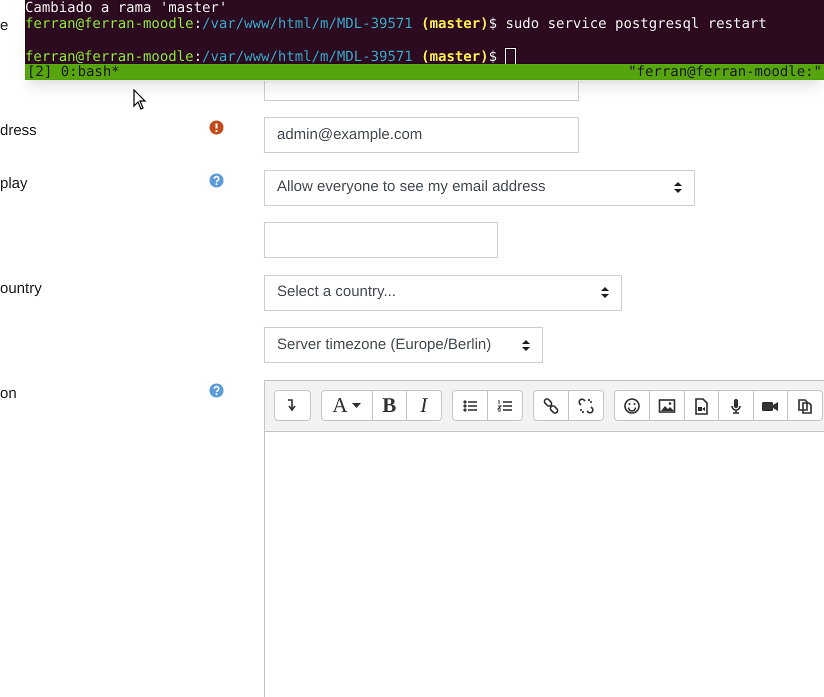  What do you see at coordinates (479, 188) in the screenshot?
I see `select-field: Allow everyone to see my email address` at bounding box center [479, 188].